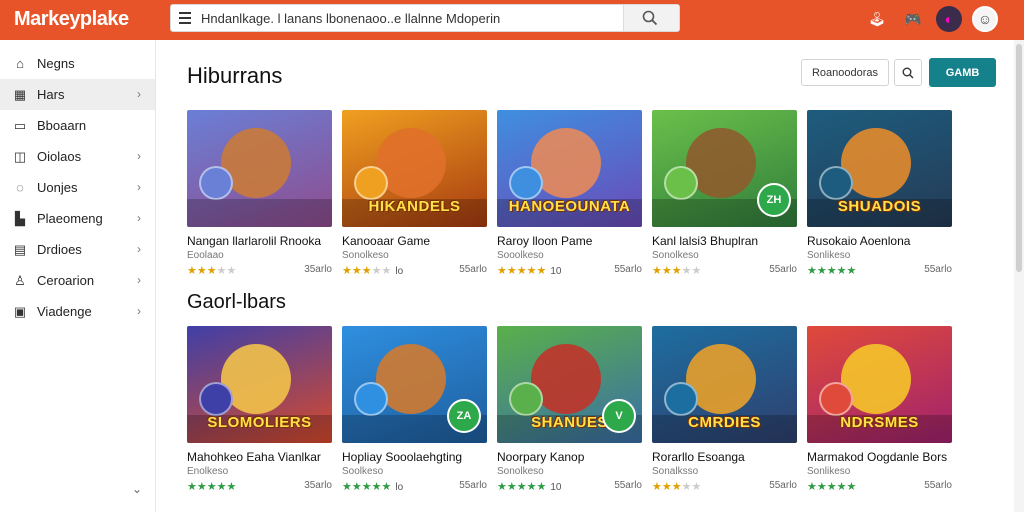  Describe the element at coordinates (569, 384) in the screenshot. I see `game-thumbnail: SHANUES V` at that location.